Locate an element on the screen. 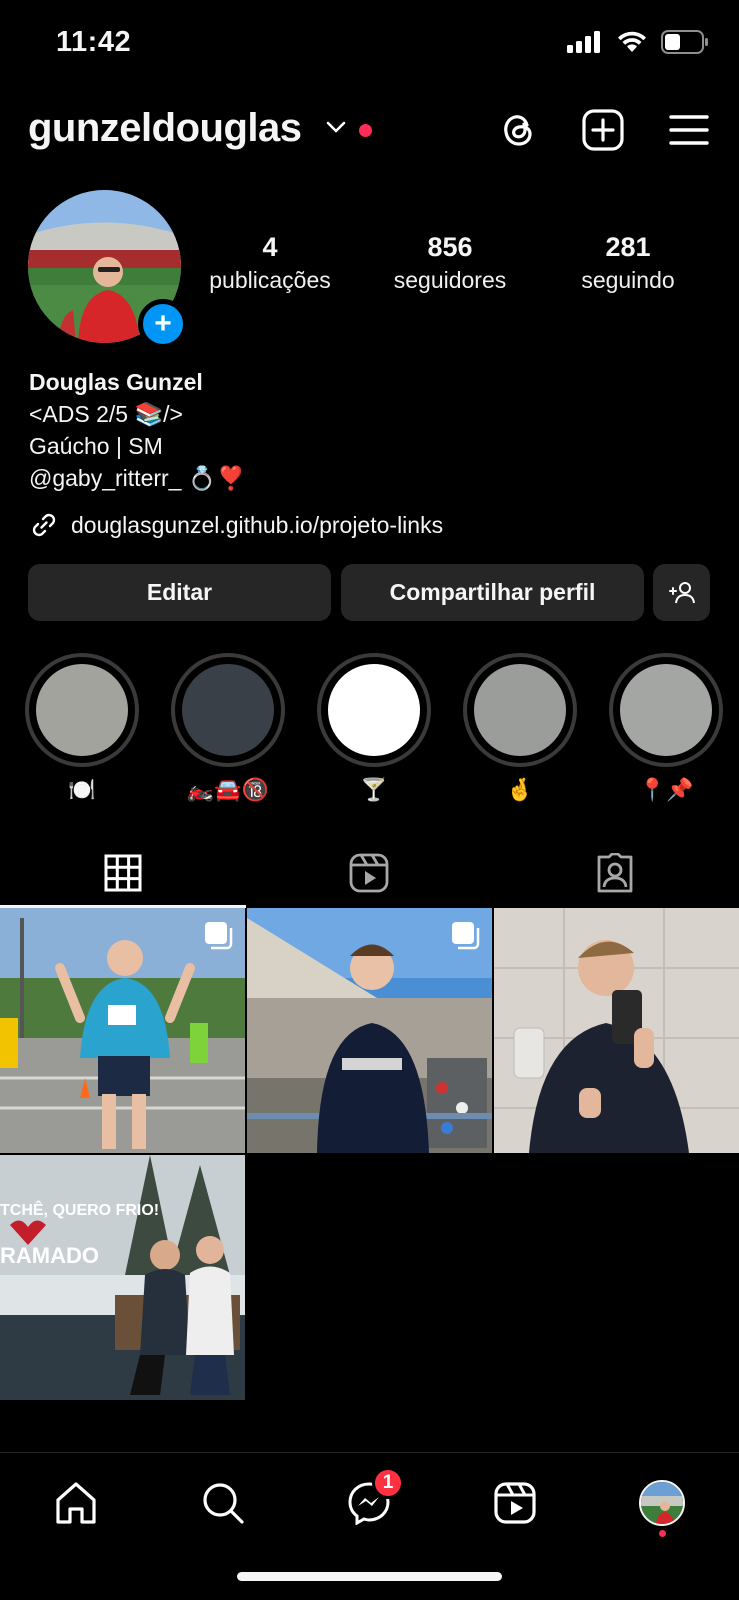 Image resolution: width=739 pixels, height=1600 pixels. home-icon is located at coordinates (76, 1503).